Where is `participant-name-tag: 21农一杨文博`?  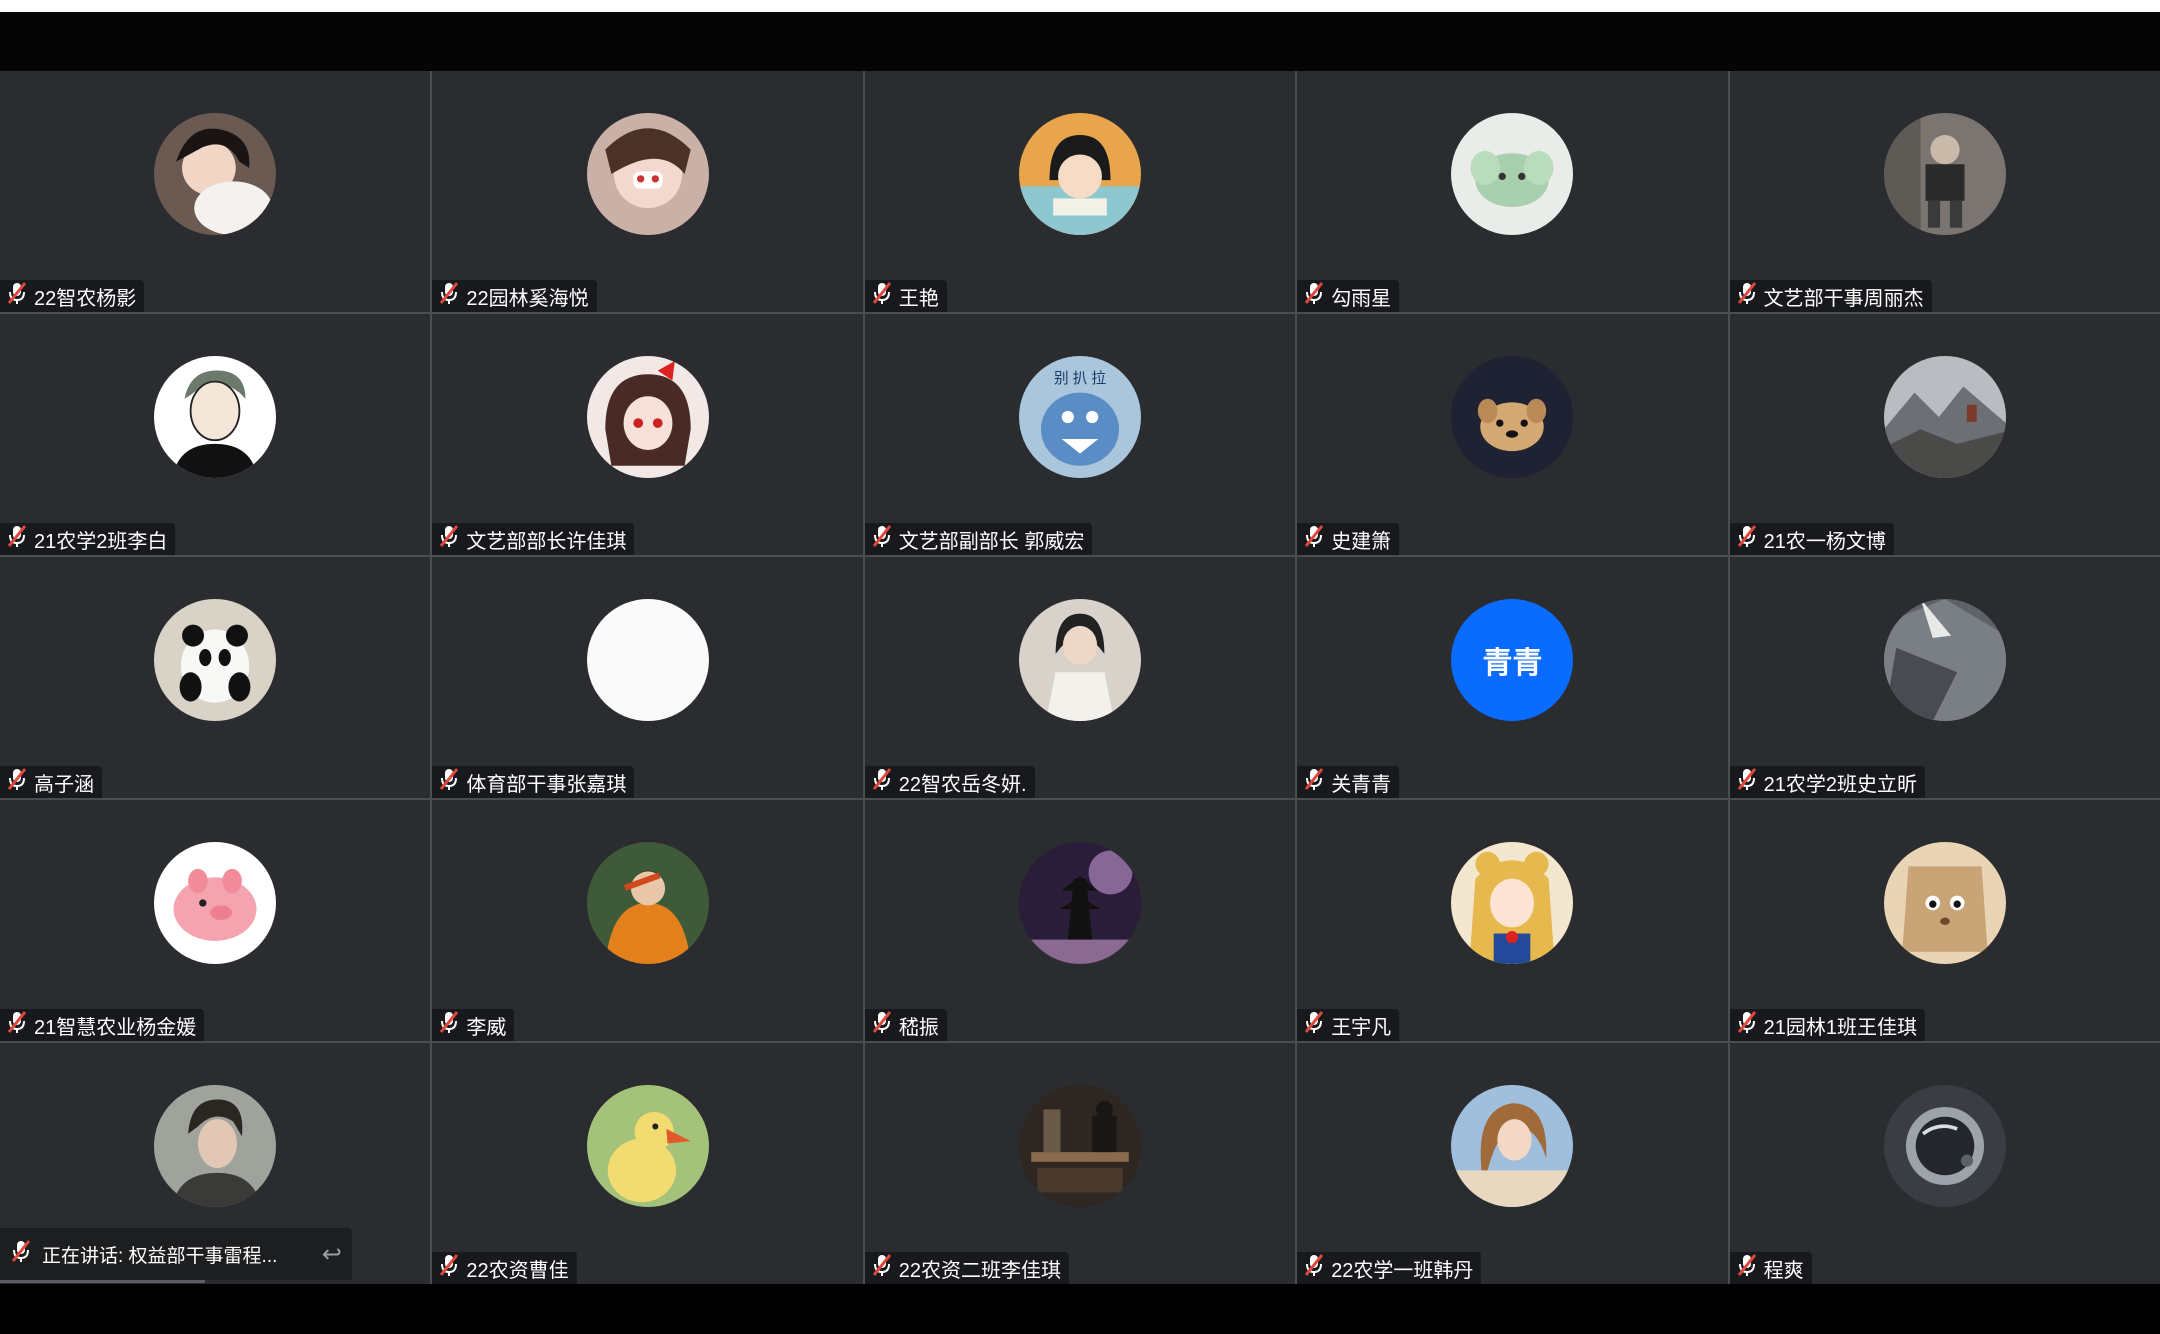
participant-name-tag: 21农一杨文博 is located at coordinates (1811, 539).